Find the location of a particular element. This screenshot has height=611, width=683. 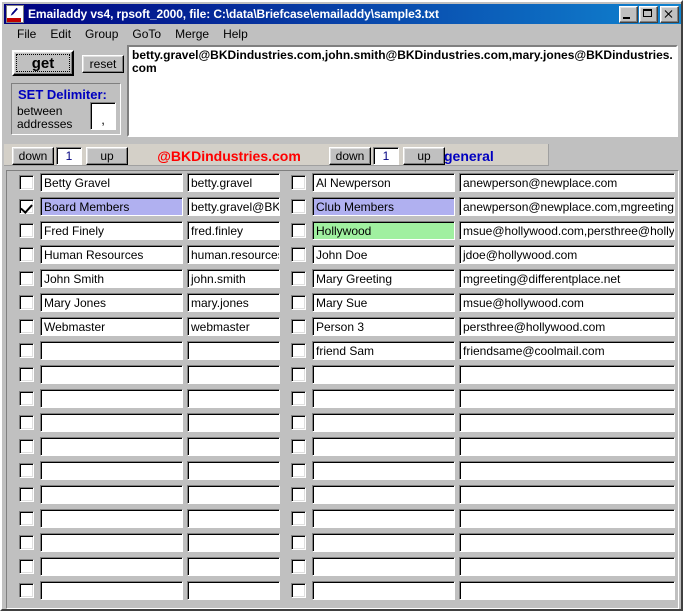

close-button is located at coordinates (669, 14).